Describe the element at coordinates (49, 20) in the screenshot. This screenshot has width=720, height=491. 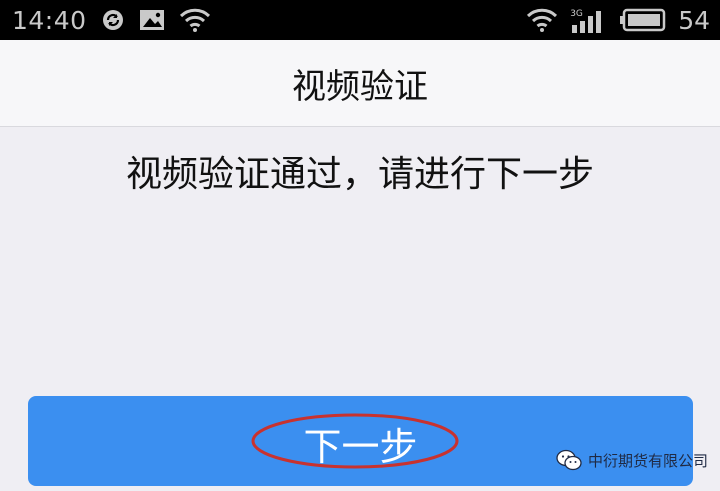
I see `status-time: 14:40` at that location.